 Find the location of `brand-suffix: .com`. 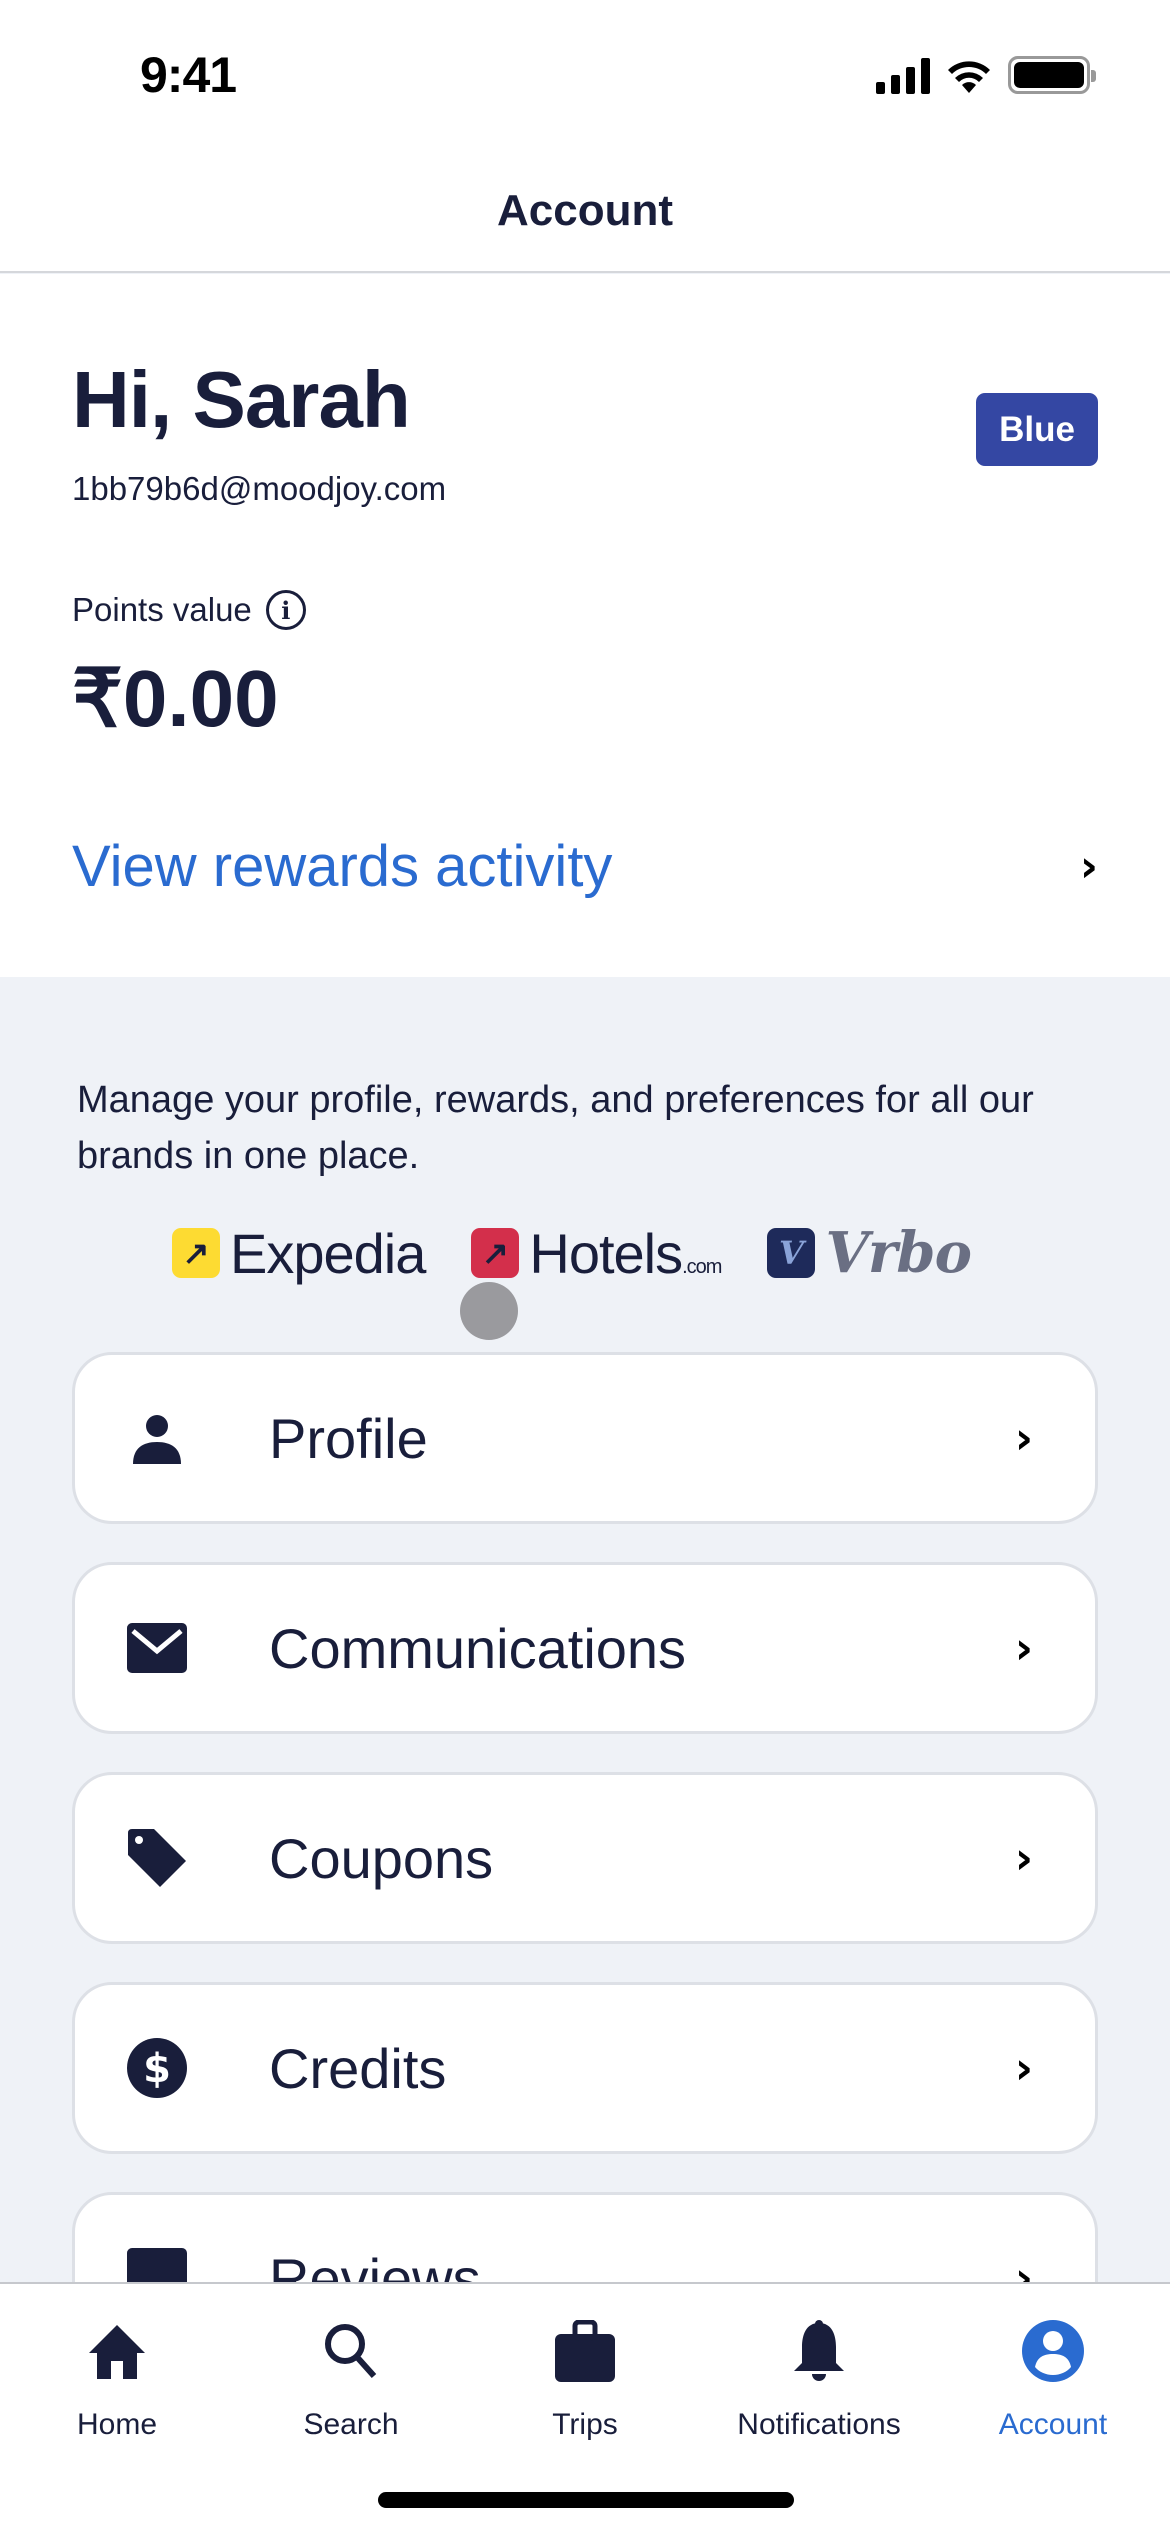

brand-suffix: .com is located at coordinates (702, 1266).